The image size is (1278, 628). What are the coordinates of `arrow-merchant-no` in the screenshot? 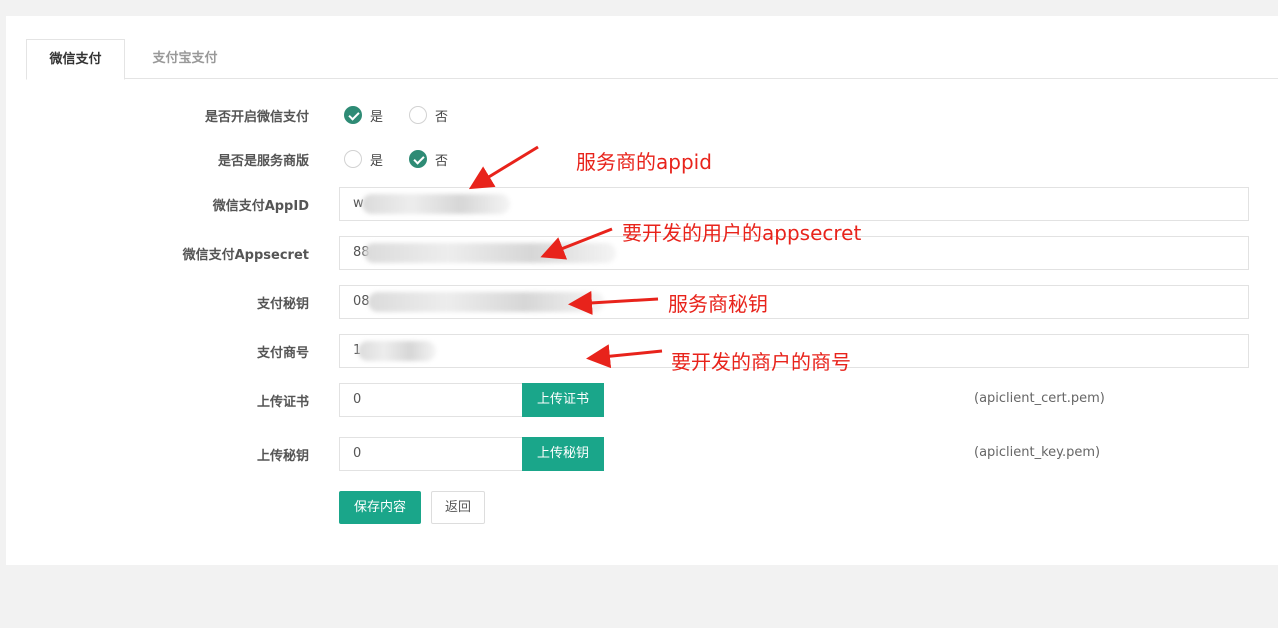 It's located at (624, 356).